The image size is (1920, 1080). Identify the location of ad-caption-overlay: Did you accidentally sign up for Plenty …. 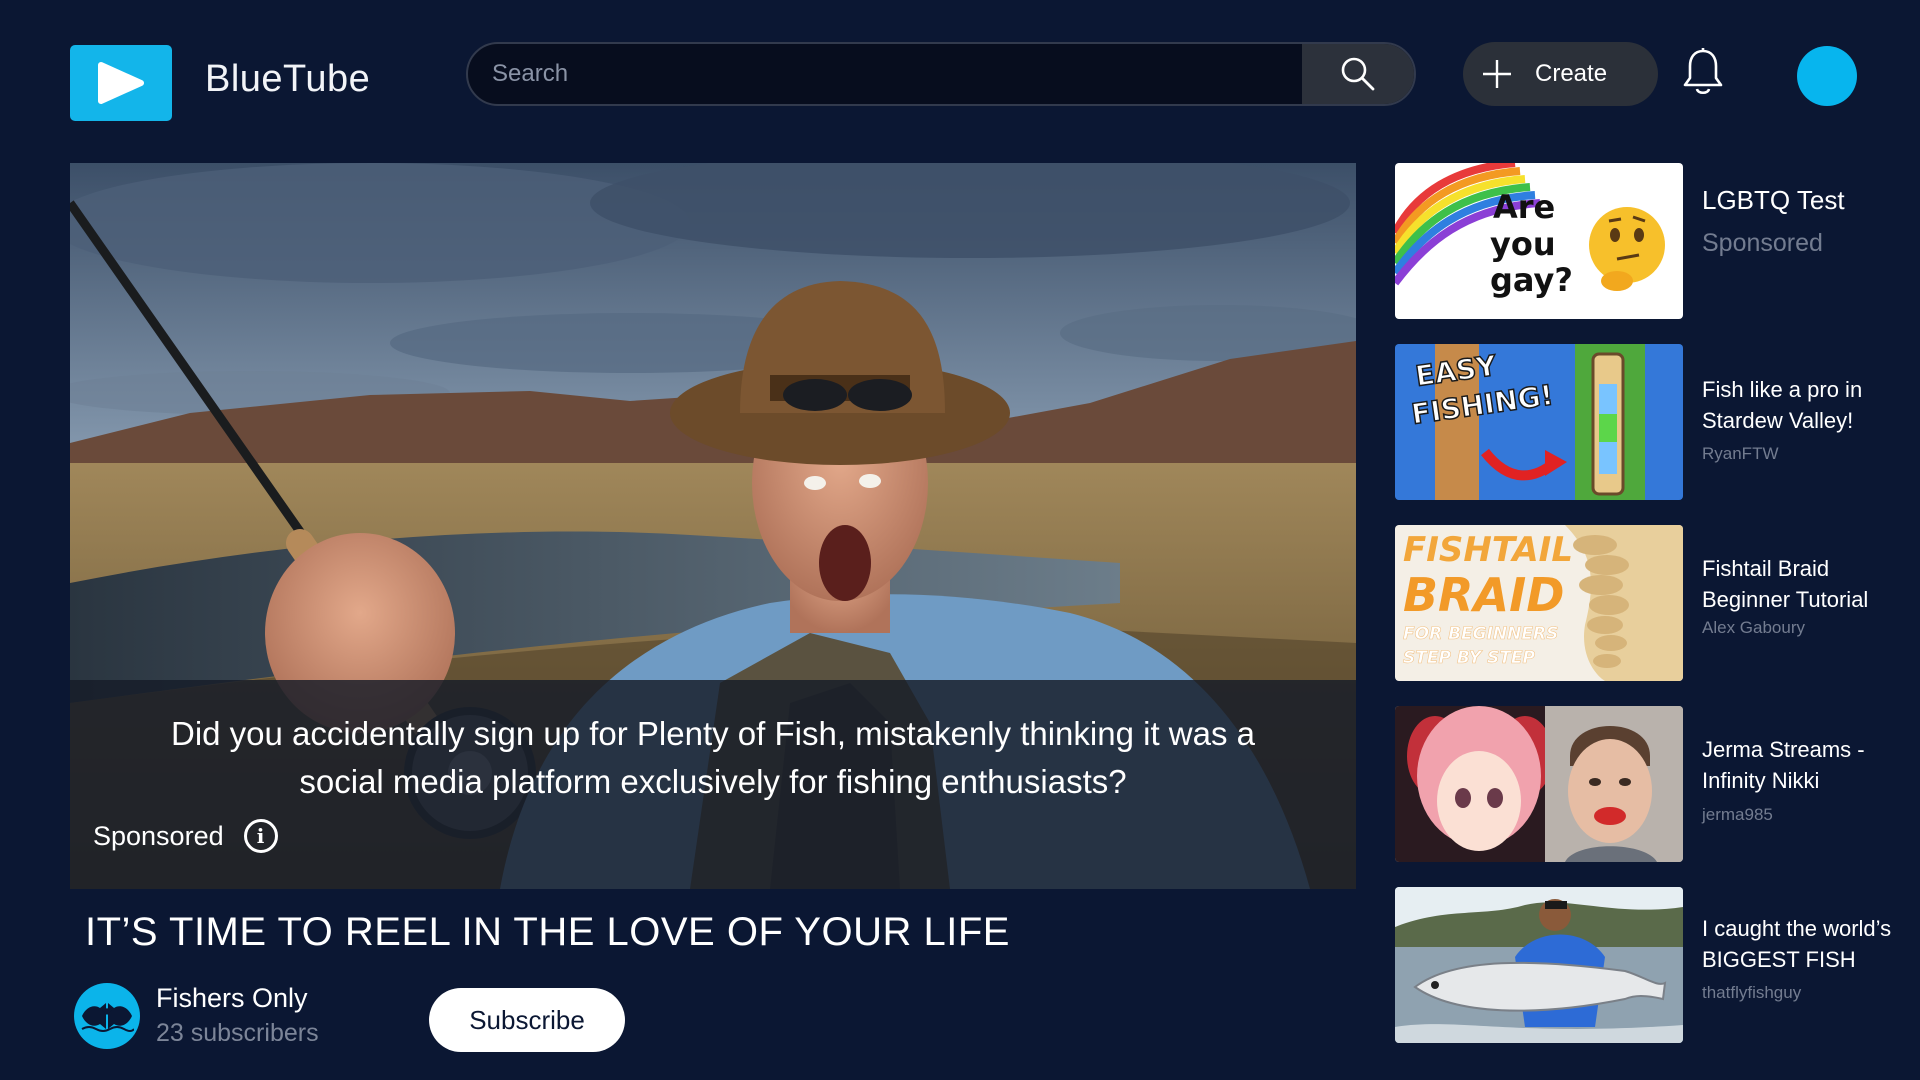
(713, 784).